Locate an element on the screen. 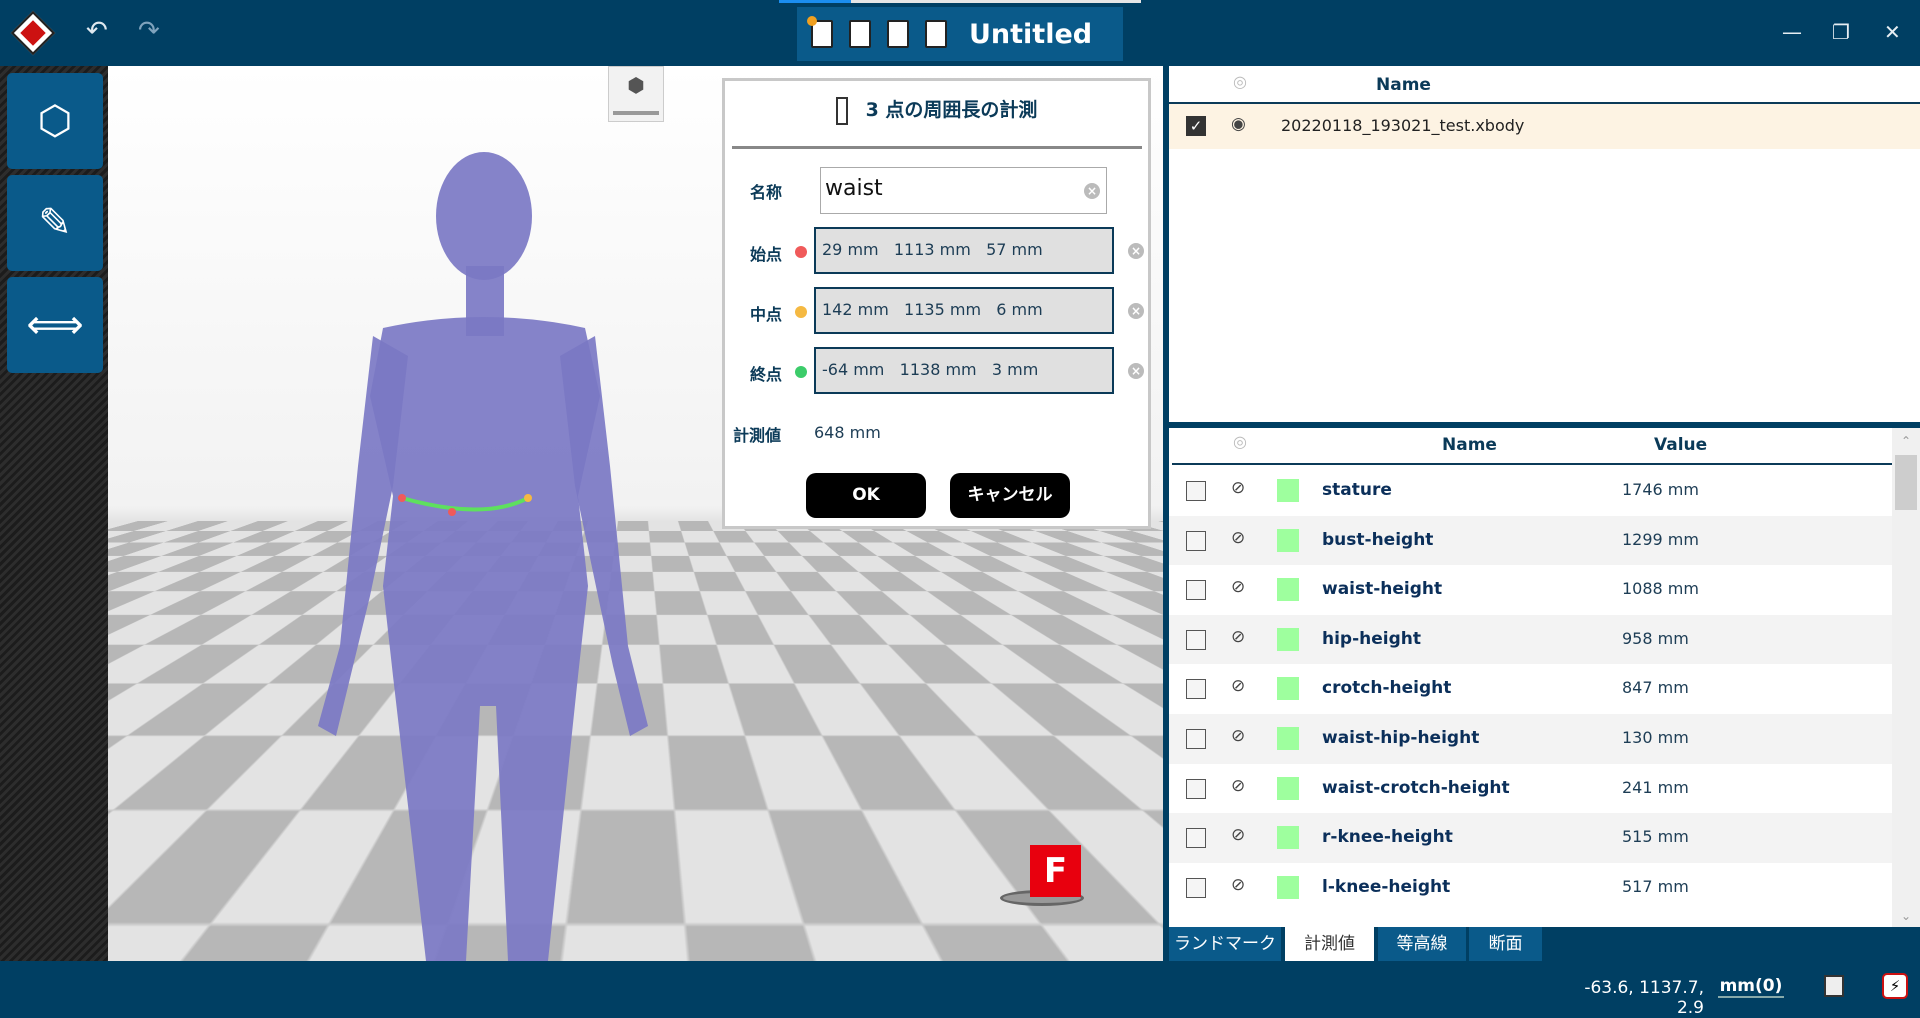  measurement-value: 1746 mm is located at coordinates (1660, 489).